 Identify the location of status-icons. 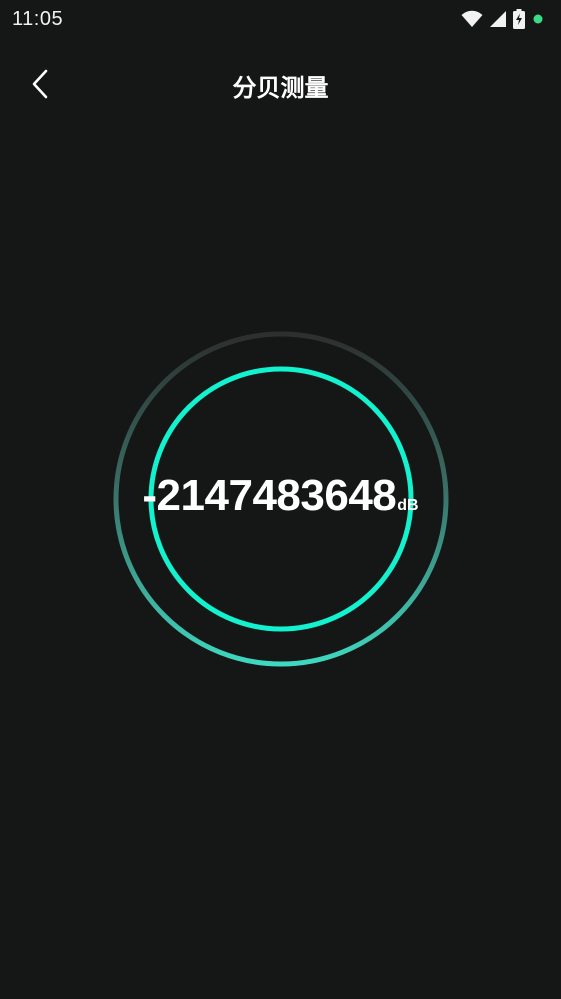
(503, 19).